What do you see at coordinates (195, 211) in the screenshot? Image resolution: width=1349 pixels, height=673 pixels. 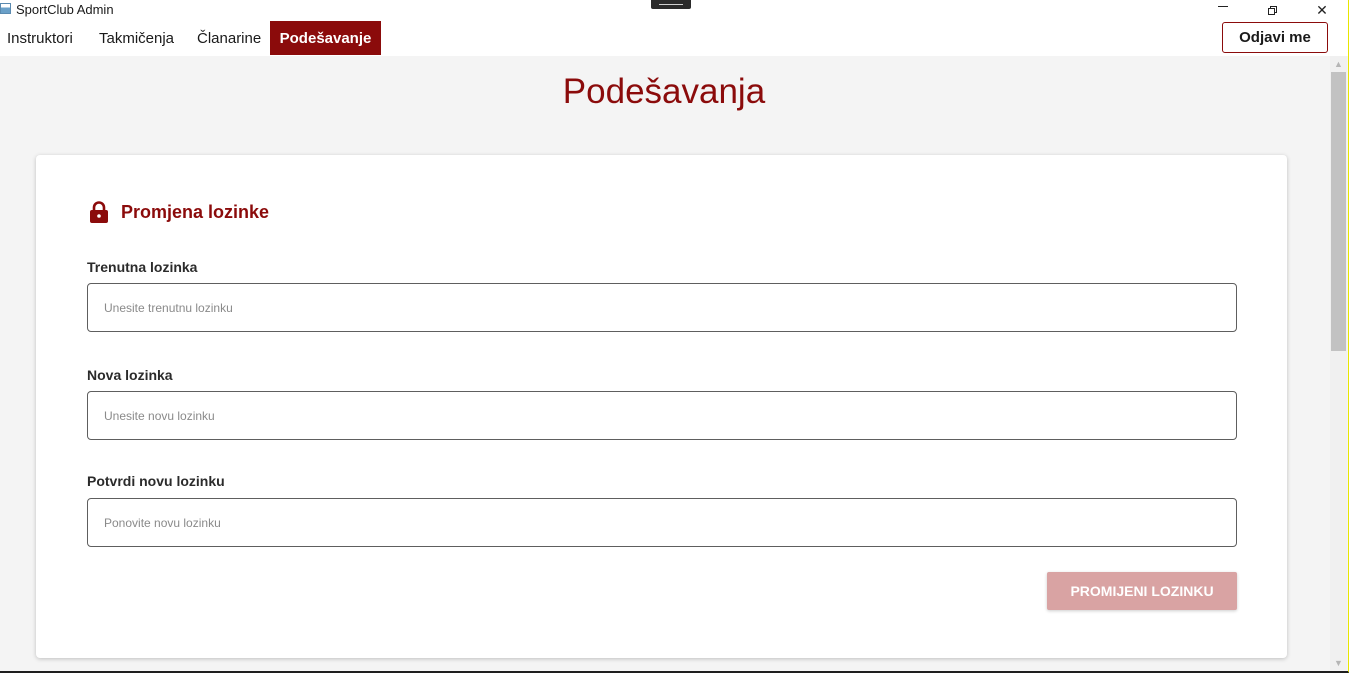 I see `section-title: Promjena lozinke` at bounding box center [195, 211].